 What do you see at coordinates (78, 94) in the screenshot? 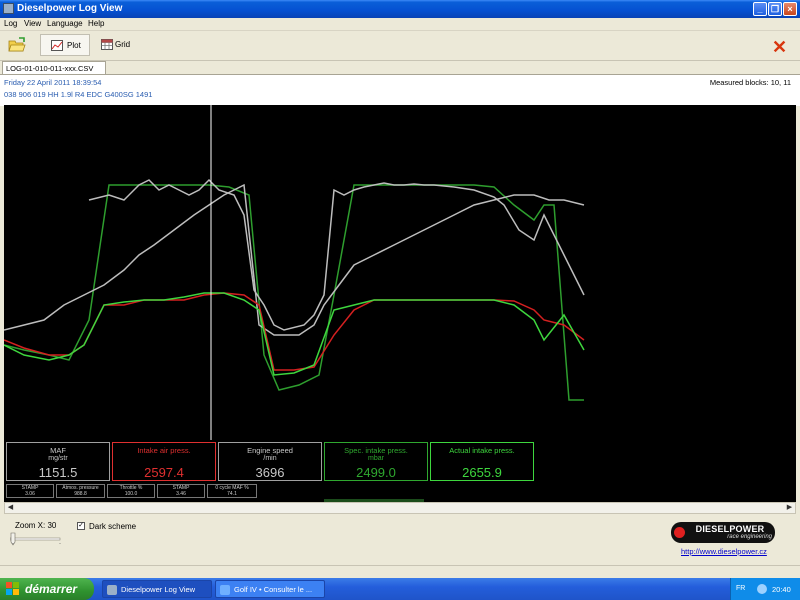
I see `ecu-info: 038 906 019 HH 1.9l R4 EDC G400SG 1491` at bounding box center [78, 94].